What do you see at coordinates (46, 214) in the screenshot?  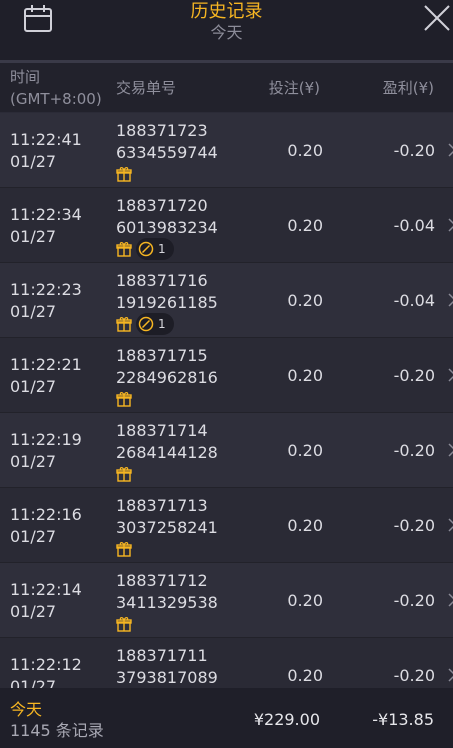 I see `record-time-value: 11:22:34` at bounding box center [46, 214].